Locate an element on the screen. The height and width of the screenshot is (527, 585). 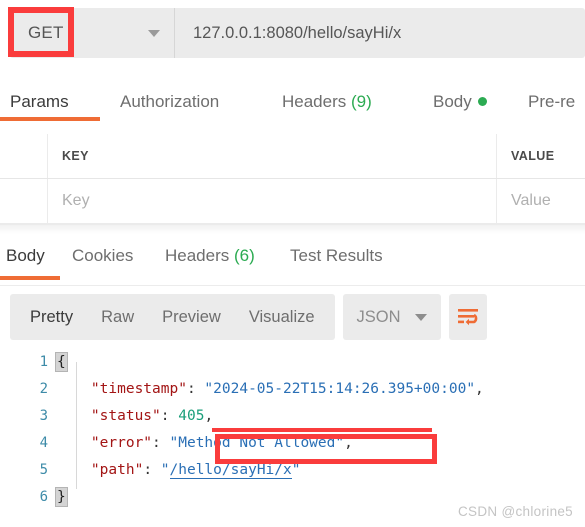
wrap-lines-button is located at coordinates (467, 317).